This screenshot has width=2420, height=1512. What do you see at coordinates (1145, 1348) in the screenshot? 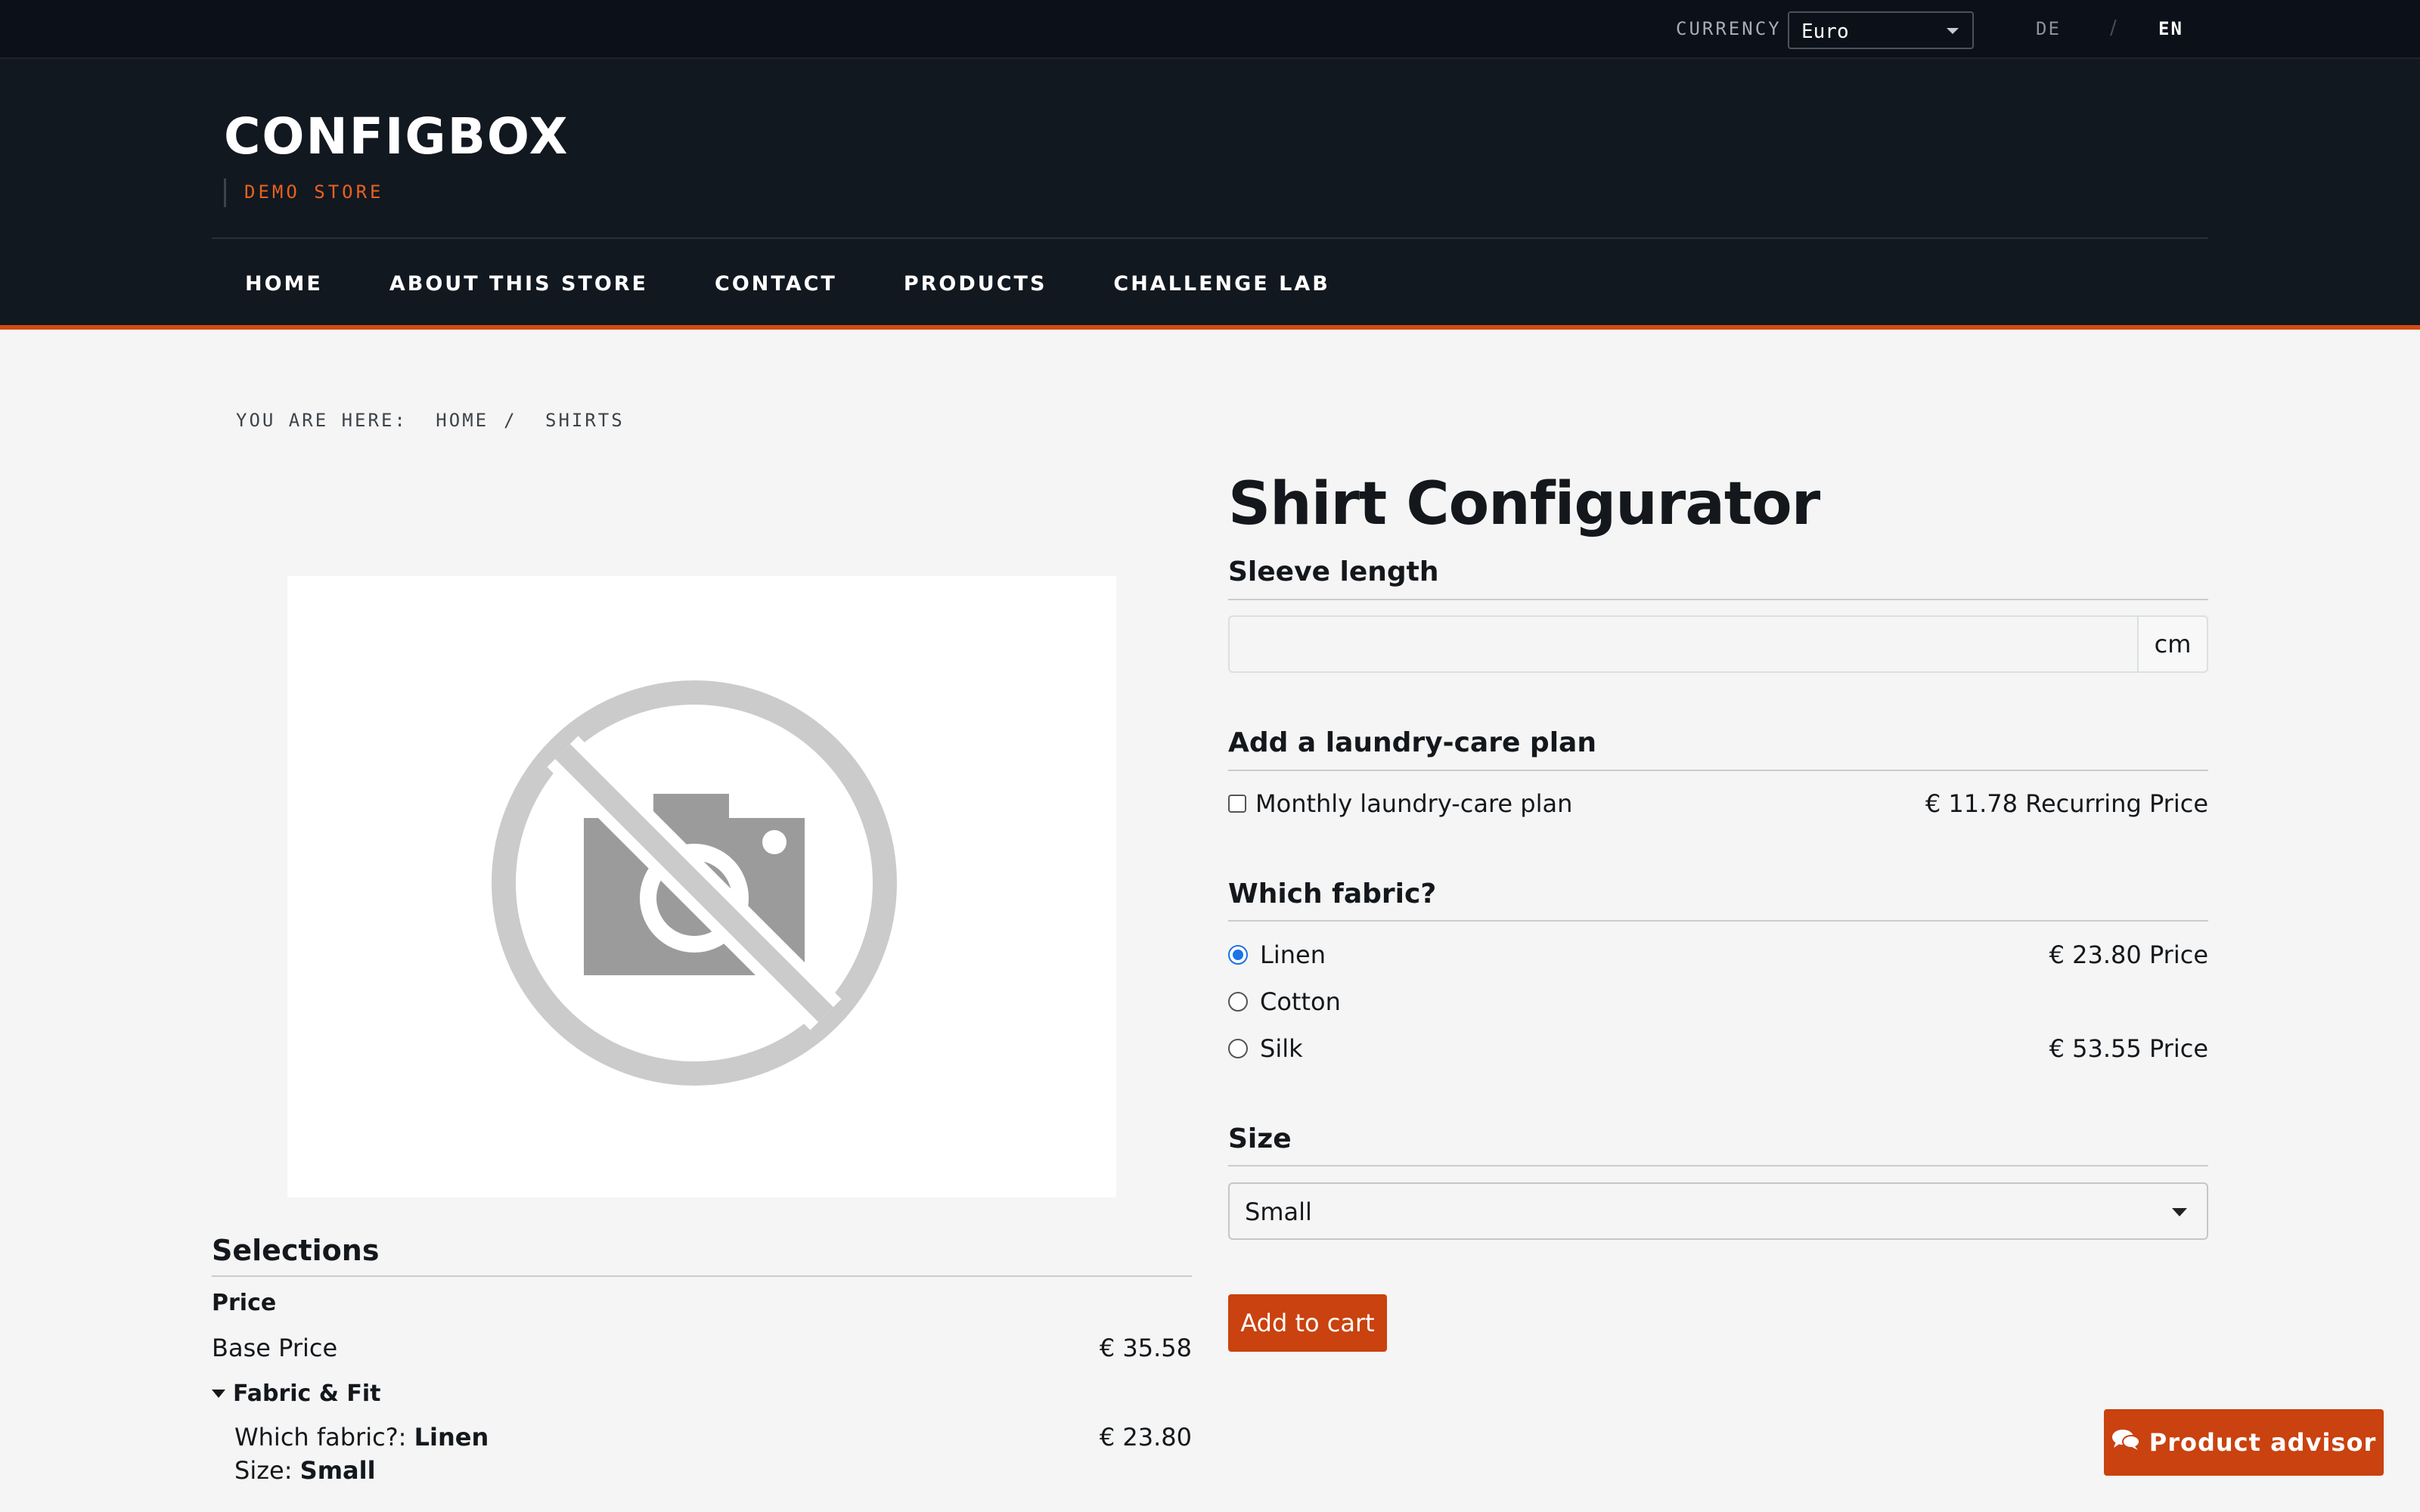
I see `base-price-value: € 35.58` at bounding box center [1145, 1348].